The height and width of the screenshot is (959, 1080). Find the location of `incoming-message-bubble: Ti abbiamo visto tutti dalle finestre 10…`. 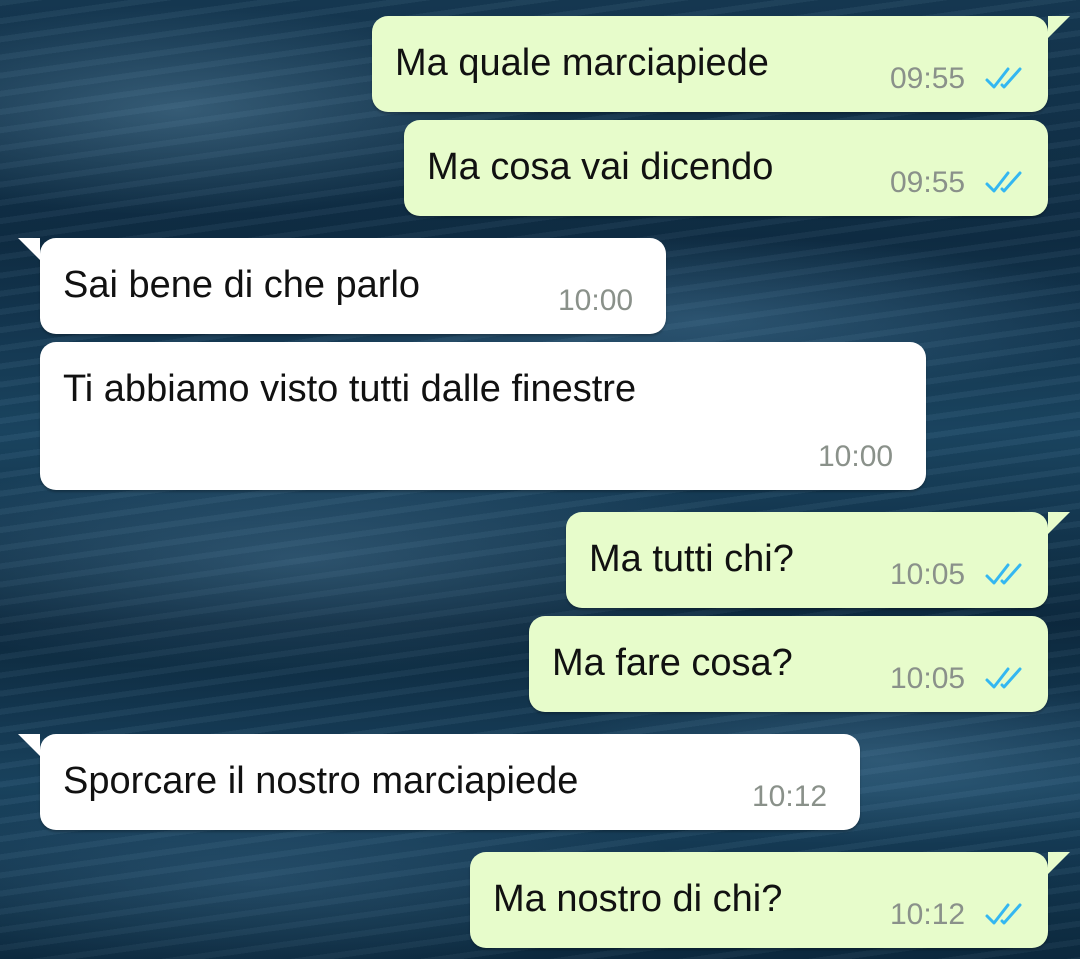

incoming-message-bubble: Ti abbiamo visto tutti dalle finestre 10… is located at coordinates (483, 416).